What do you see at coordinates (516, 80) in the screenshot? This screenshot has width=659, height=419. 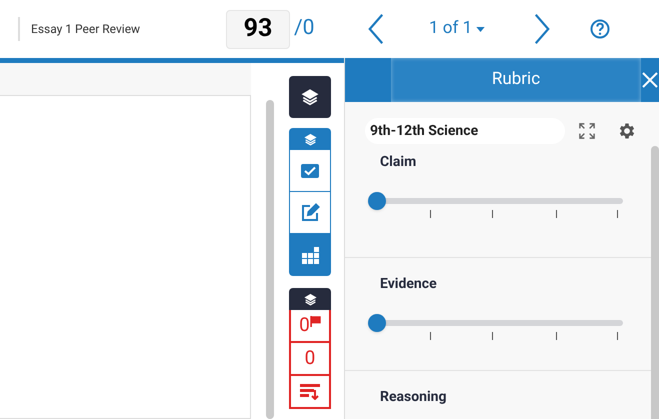 I see `rubric-tab: Rubric` at bounding box center [516, 80].